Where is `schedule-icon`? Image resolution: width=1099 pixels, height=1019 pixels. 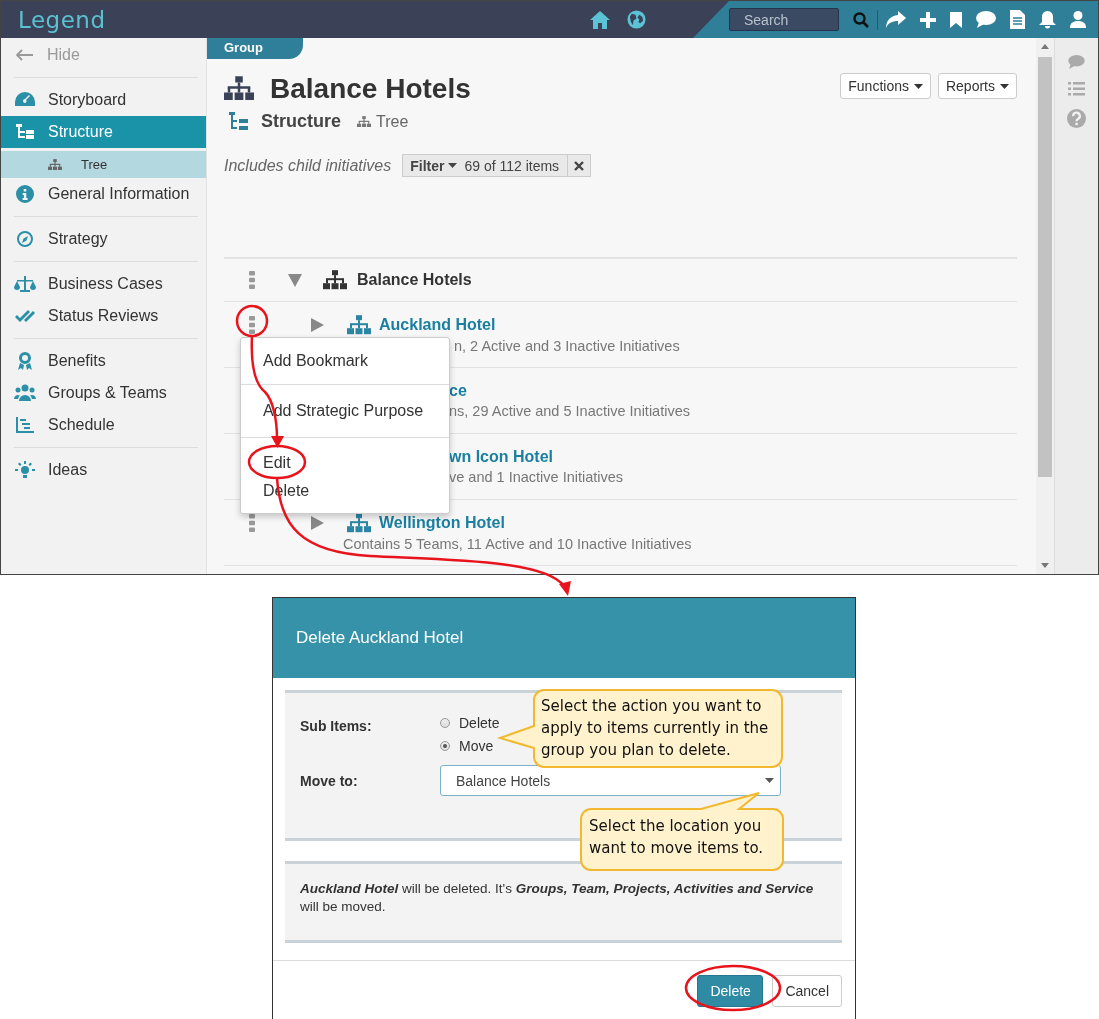 schedule-icon is located at coordinates (25, 425).